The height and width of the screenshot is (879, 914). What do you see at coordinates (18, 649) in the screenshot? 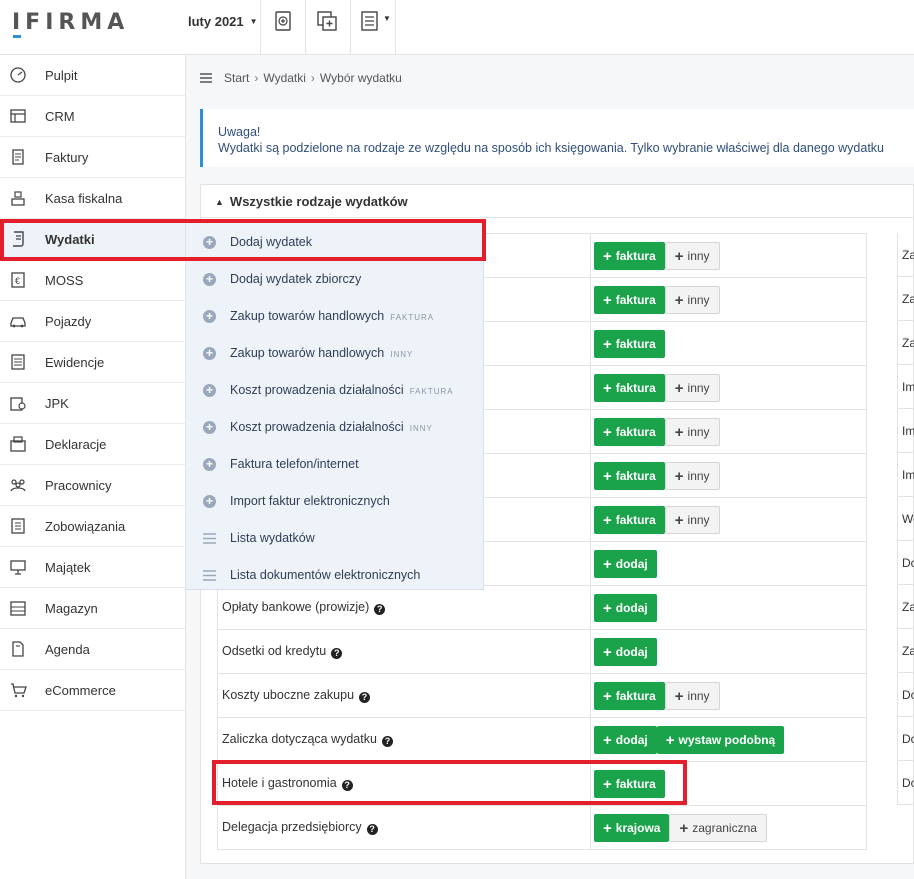
I see `agenda-icon` at bounding box center [18, 649].